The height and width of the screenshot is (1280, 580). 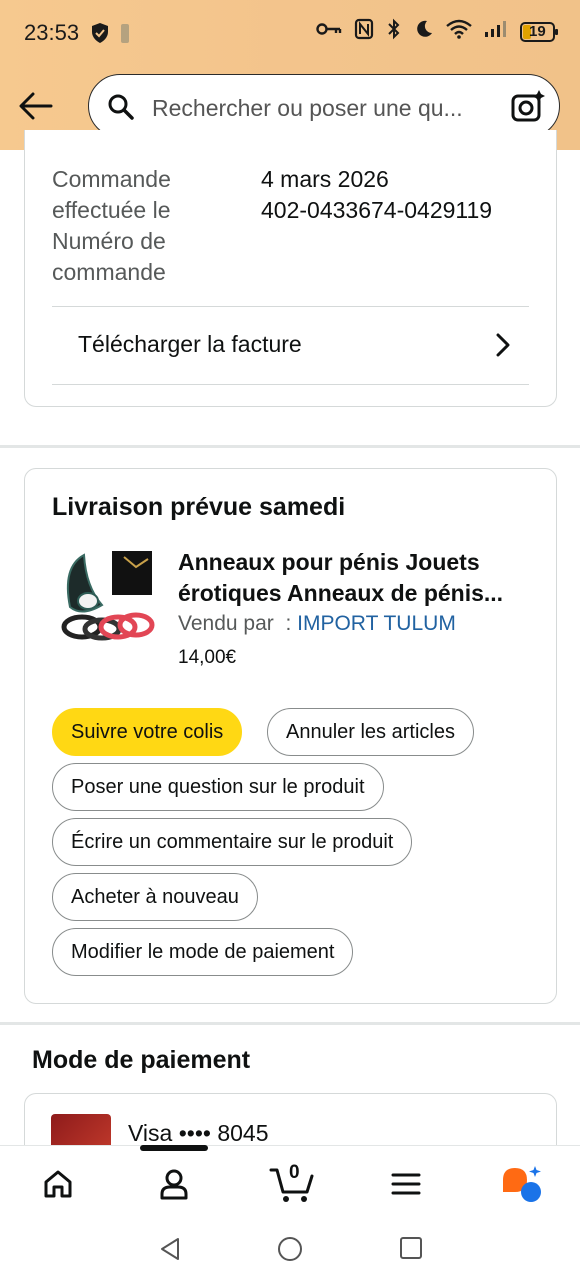 What do you see at coordinates (377, 210) in the screenshot?
I see `order-number-value: 402-0433674-0429119` at bounding box center [377, 210].